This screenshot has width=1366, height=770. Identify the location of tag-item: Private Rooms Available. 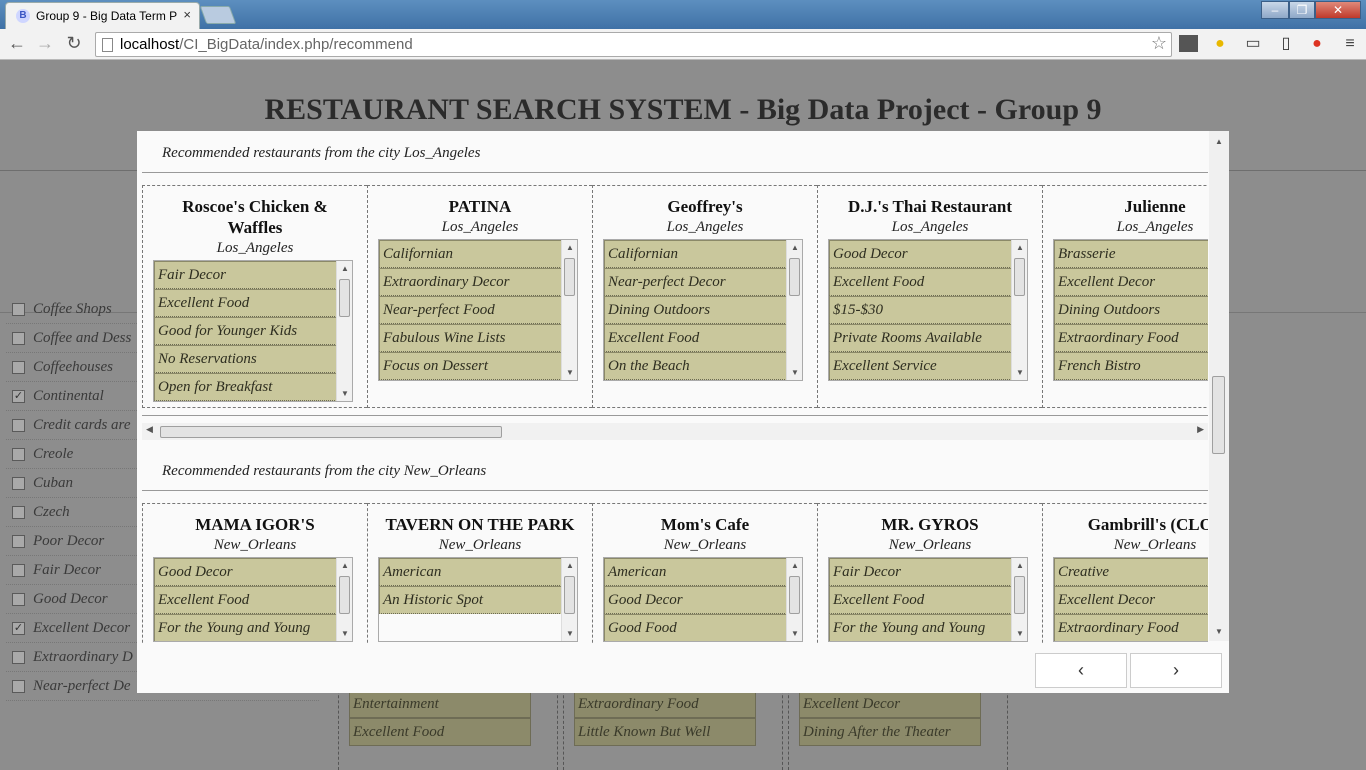
(920, 338).